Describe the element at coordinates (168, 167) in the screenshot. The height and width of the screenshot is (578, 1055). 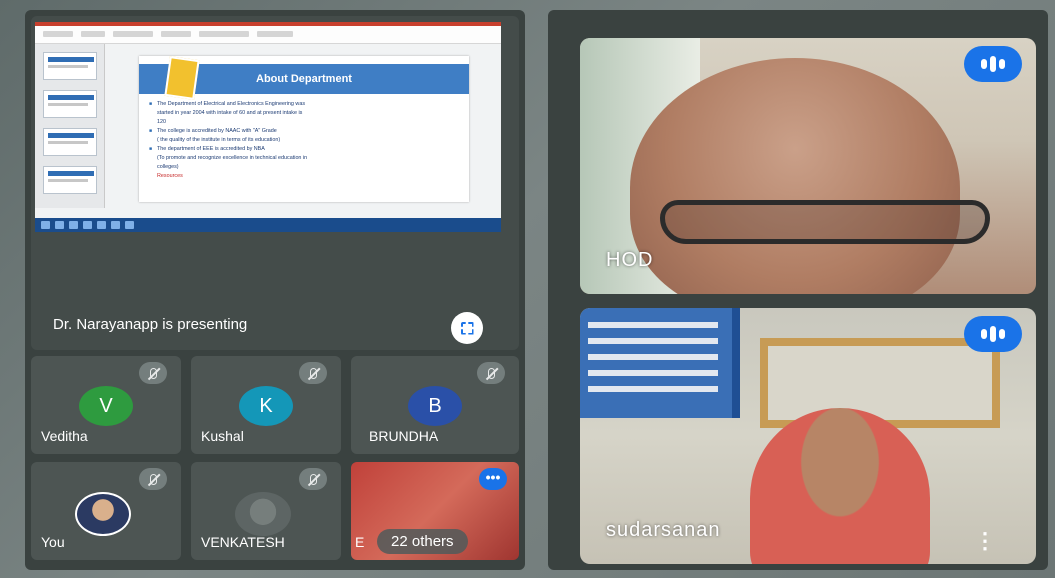
I see `slide-line: colleges)` at that location.